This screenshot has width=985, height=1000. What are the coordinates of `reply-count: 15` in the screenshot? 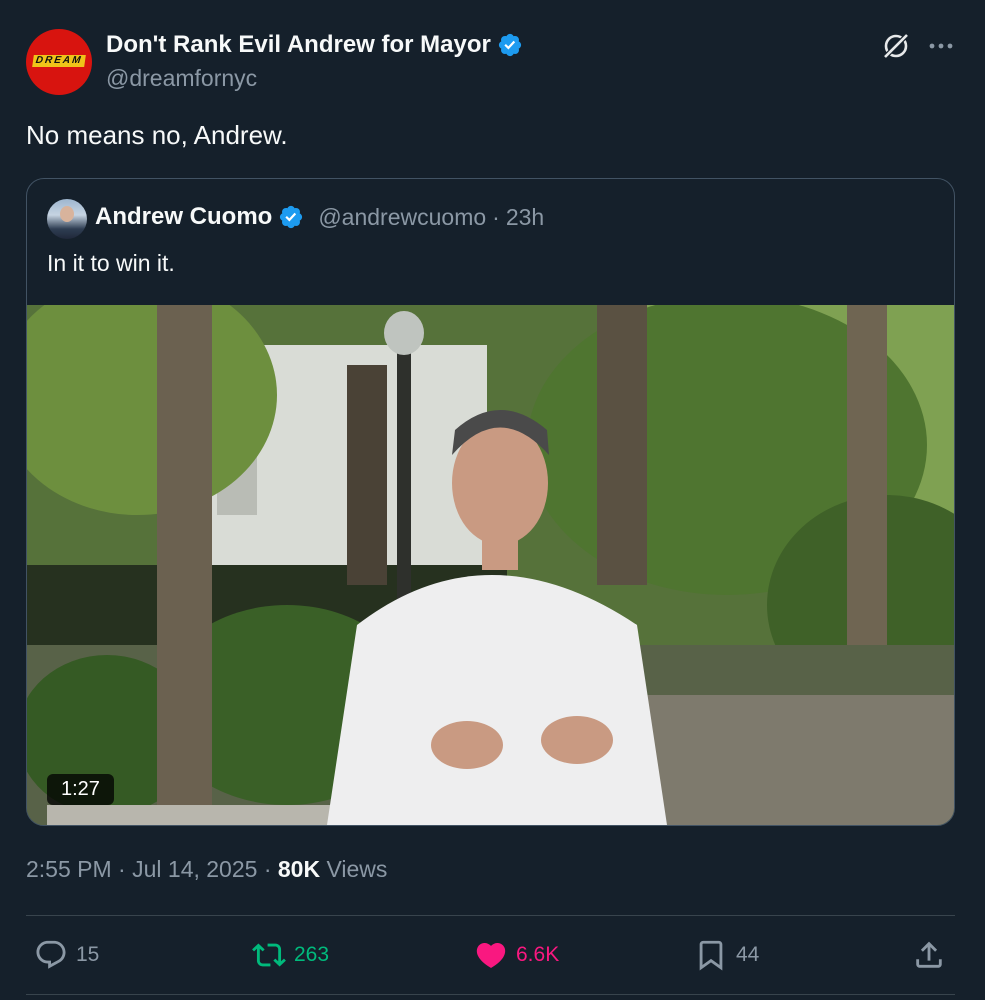 It's located at (88, 954).